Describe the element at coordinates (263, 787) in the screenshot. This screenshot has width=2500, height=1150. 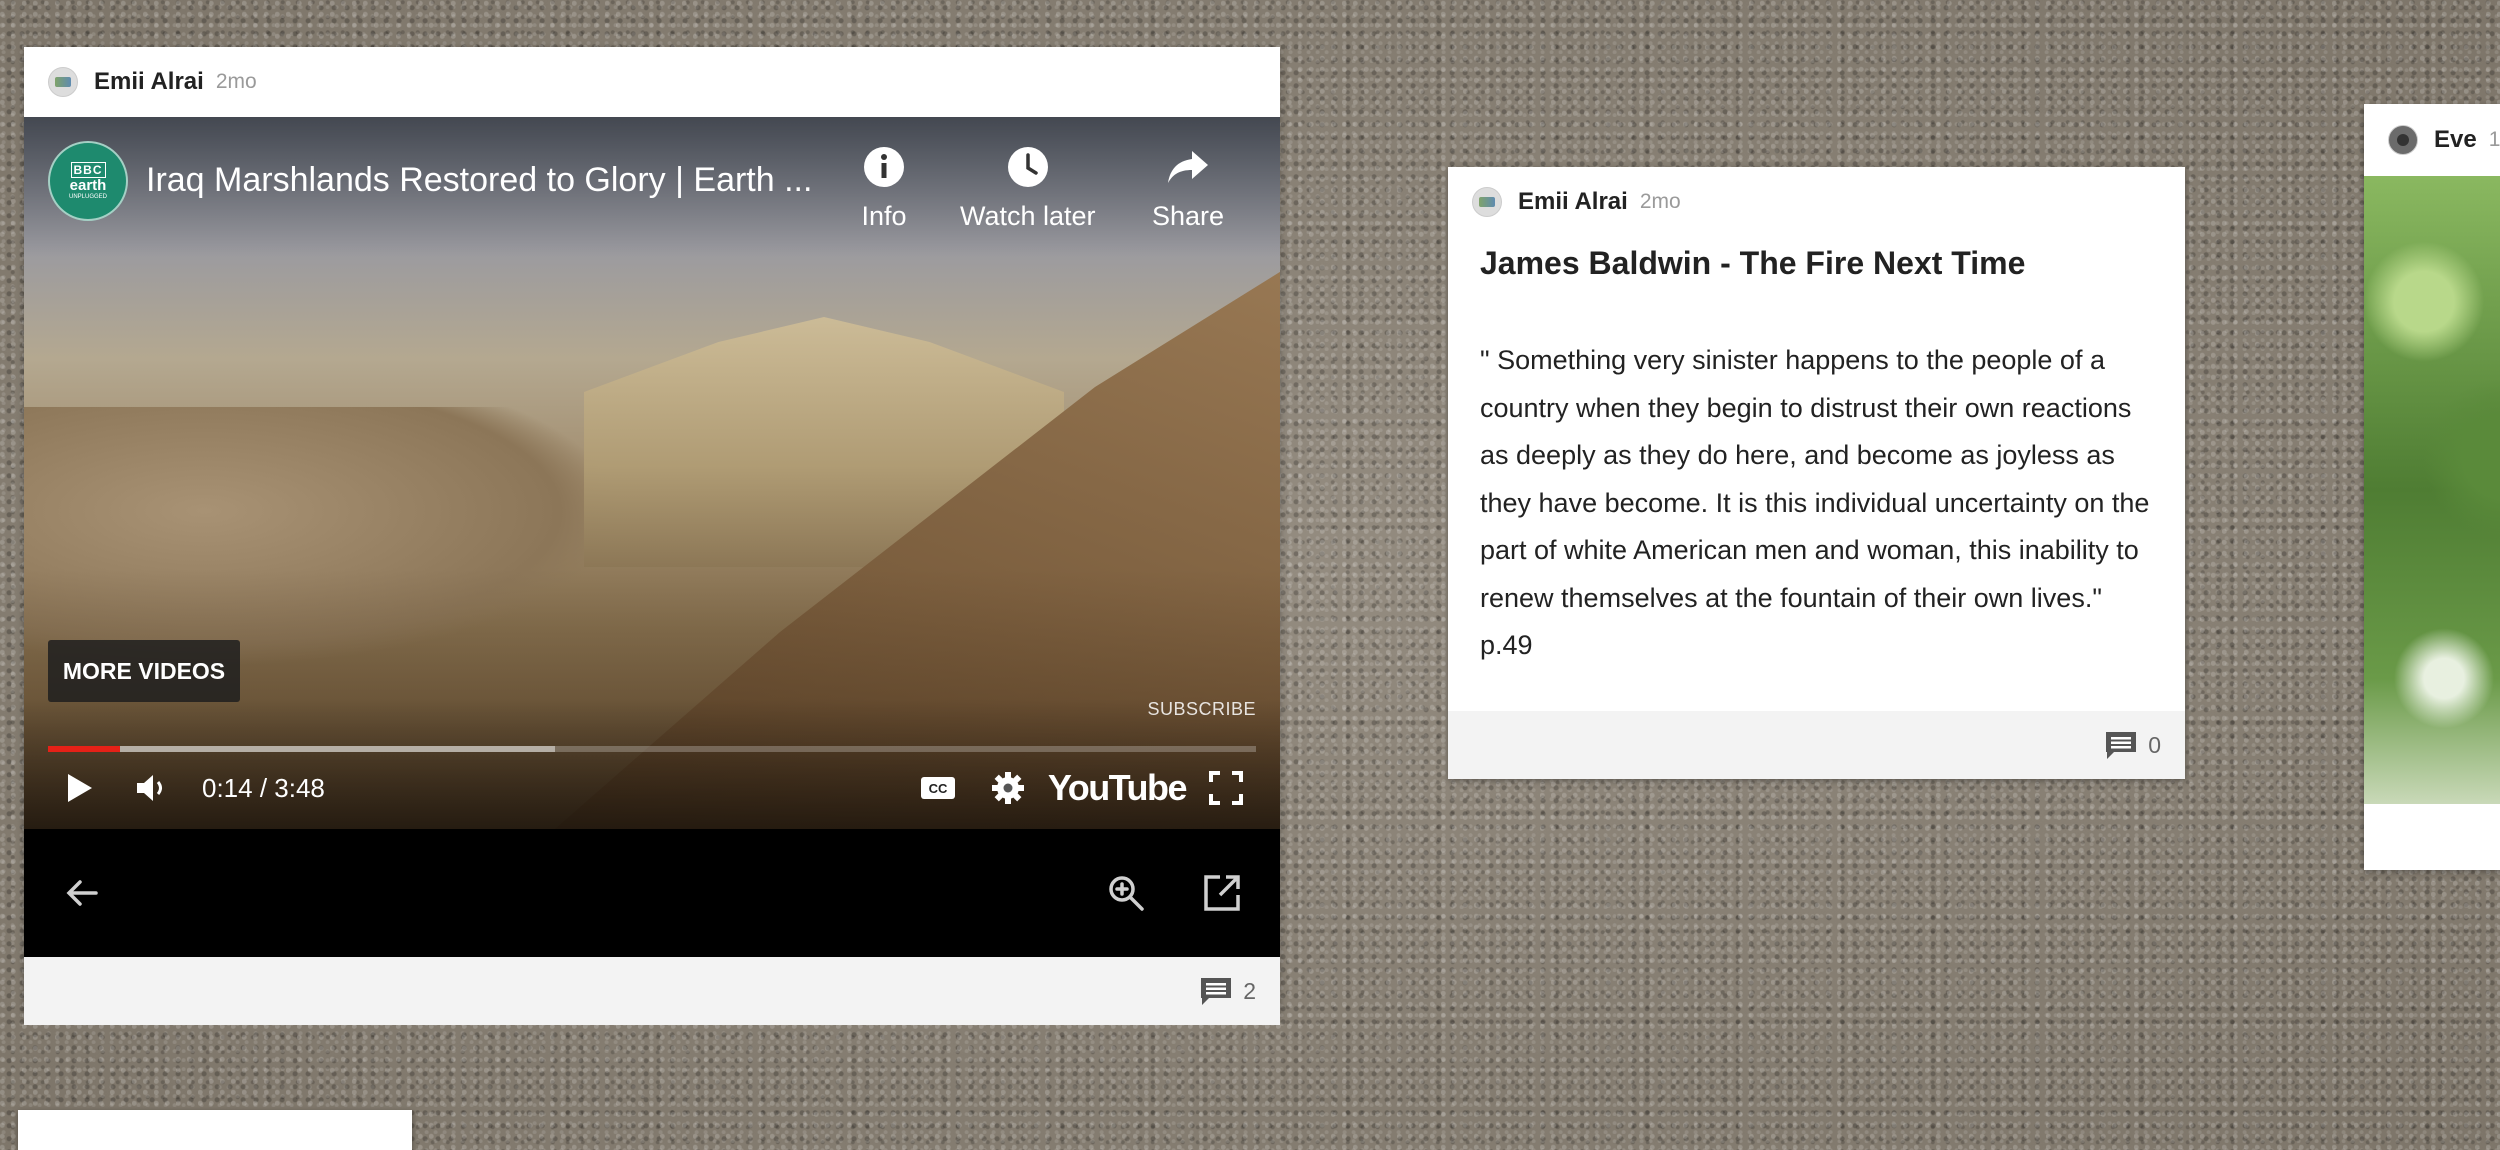
I see `time-display: 0:14 / 3:48` at that location.